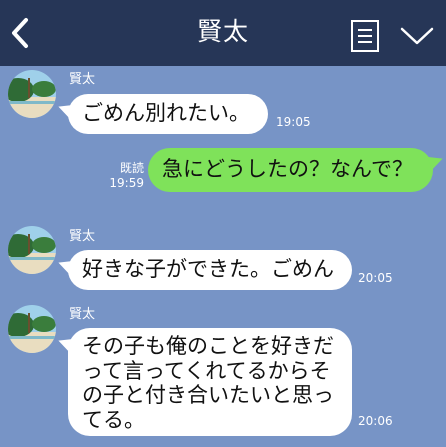  Describe the element at coordinates (113, 419) in the screenshot. I see `message-text-line: てる。` at that location.